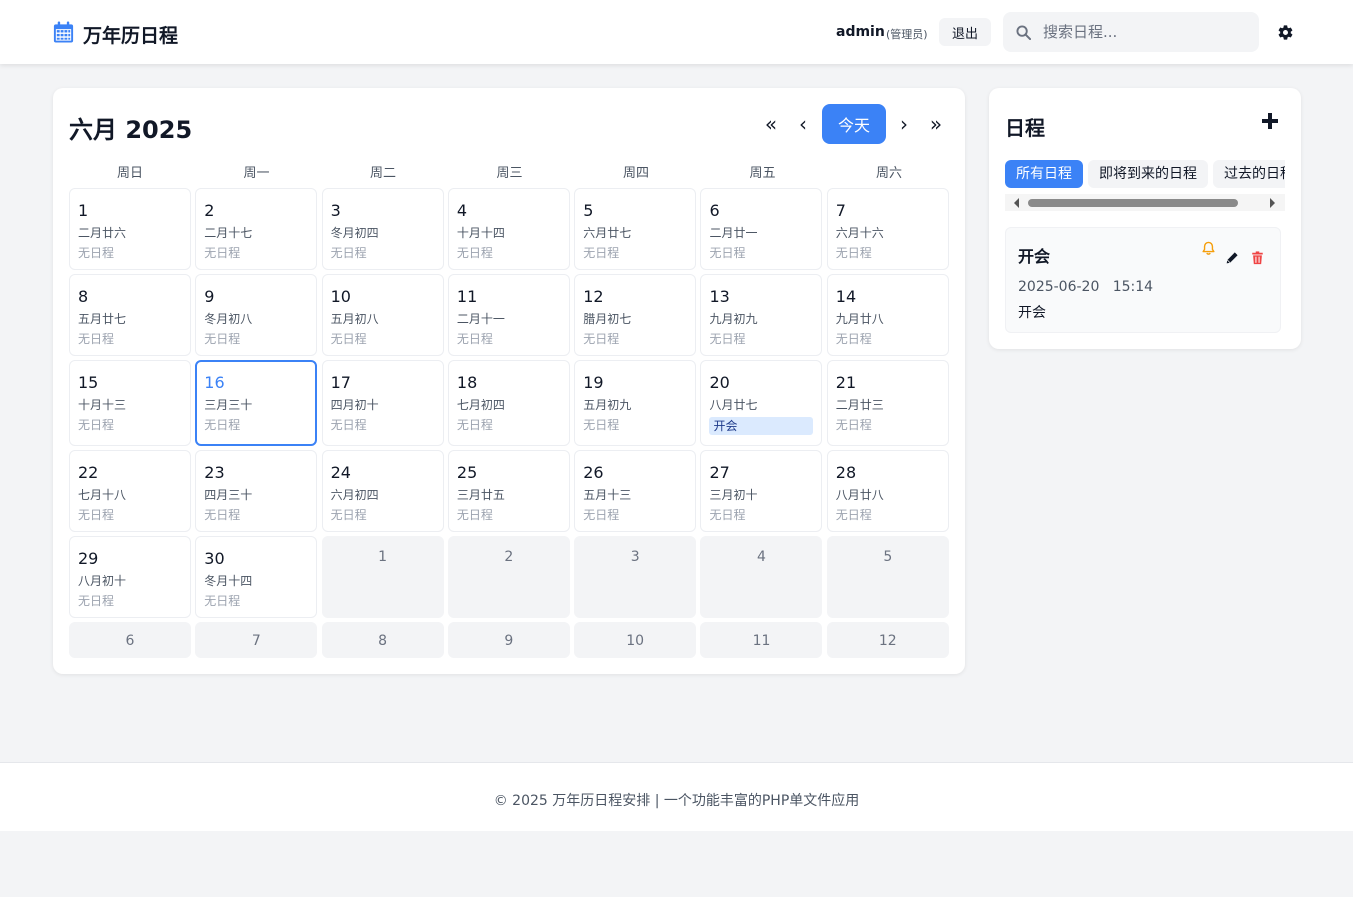 The width and height of the screenshot is (1353, 897). What do you see at coordinates (1016, 203) in the screenshot?
I see `scroll-left-arrow` at bounding box center [1016, 203].